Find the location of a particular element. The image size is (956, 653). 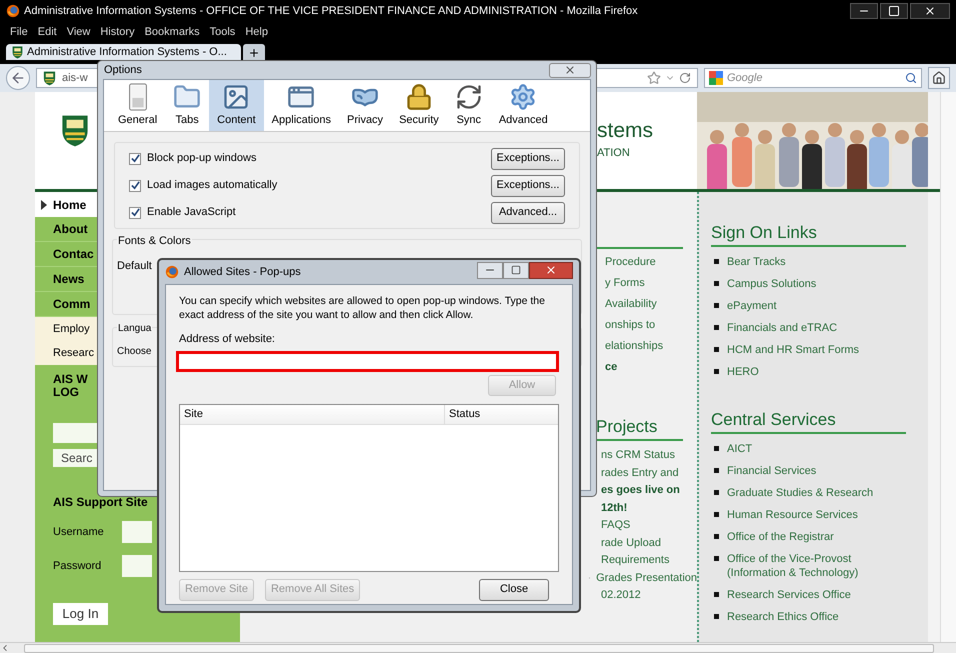

link: Requirements is located at coordinates (635, 561).